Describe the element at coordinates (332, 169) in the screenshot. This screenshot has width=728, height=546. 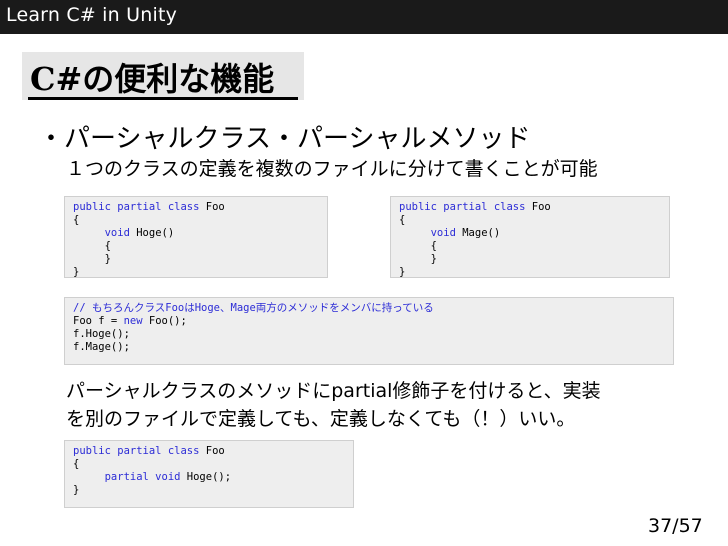
I see `description-partial-class: １つのクラスの定義を複数のファイルに分けて書くことが可能` at that location.